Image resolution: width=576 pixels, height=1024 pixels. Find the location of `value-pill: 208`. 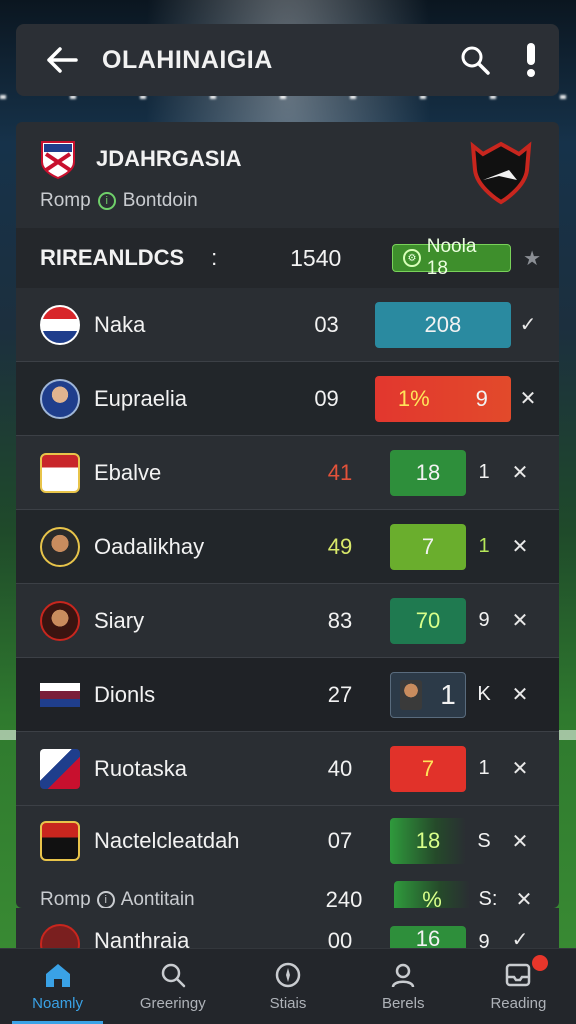

value-pill: 208 is located at coordinates (442, 324).